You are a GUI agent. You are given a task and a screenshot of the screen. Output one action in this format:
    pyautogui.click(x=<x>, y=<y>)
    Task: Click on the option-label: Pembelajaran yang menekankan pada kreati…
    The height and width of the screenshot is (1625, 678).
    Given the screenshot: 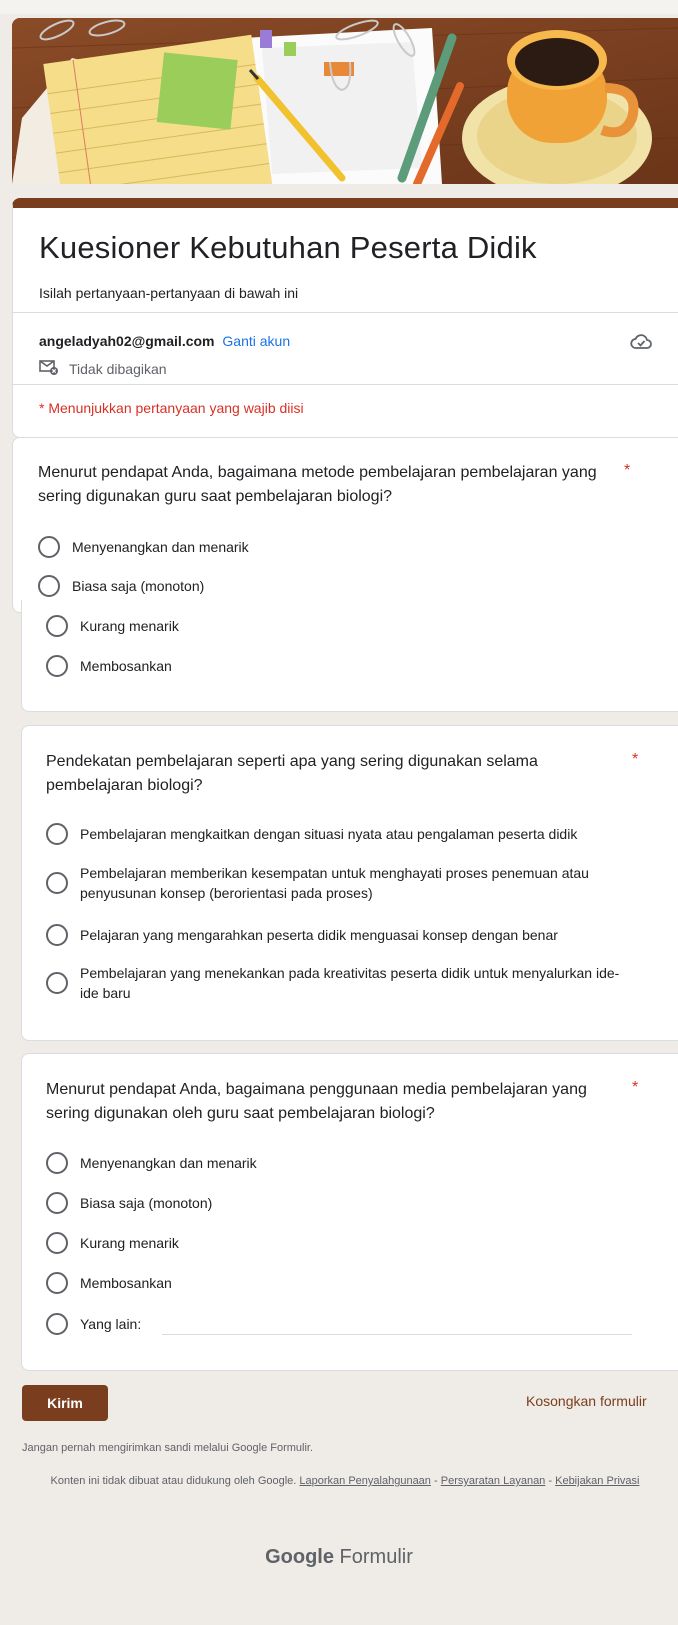 What is the action you would take?
    pyautogui.click(x=350, y=983)
    